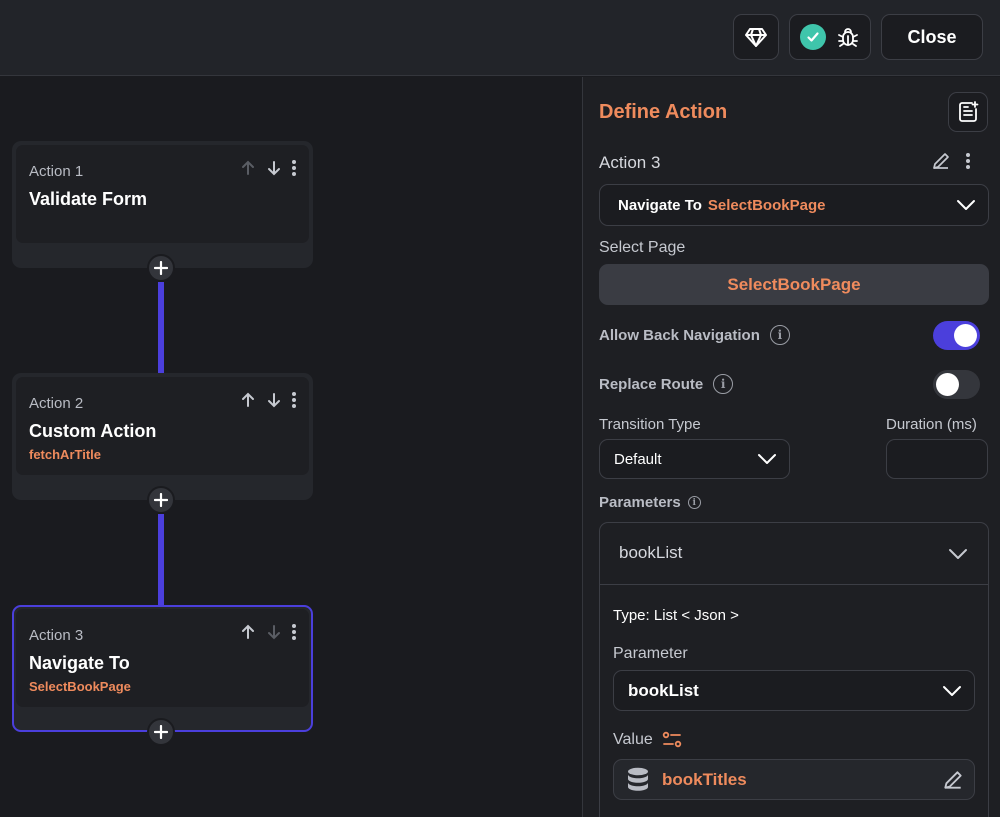 This screenshot has width=1000, height=817. Describe the element at coordinates (640, 502) in the screenshot. I see `parameters-label: Parameters` at that location.